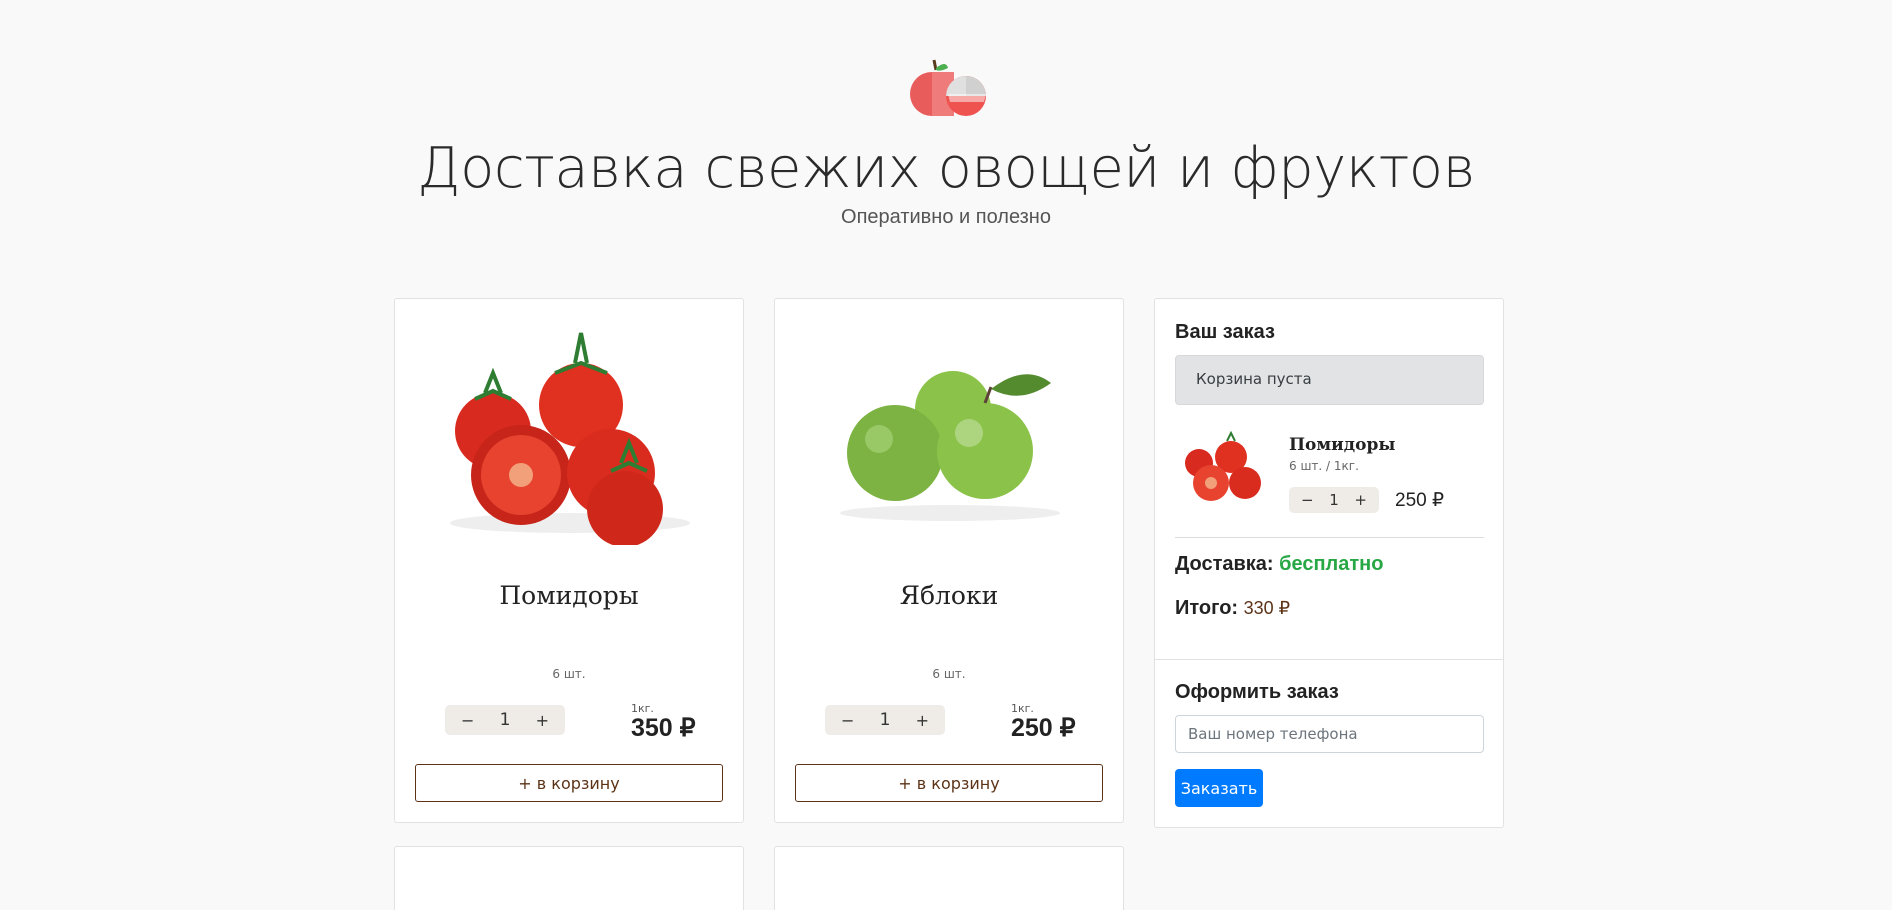  What do you see at coordinates (1329, 734) in the screenshot?
I see `phone-input` at bounding box center [1329, 734].